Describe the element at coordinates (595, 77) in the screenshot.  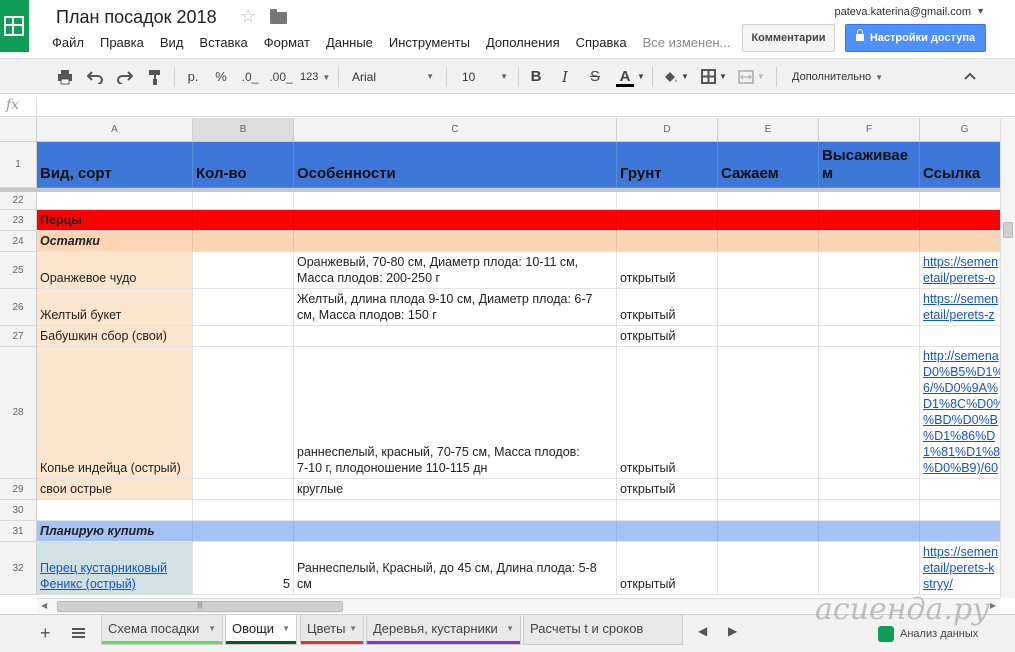
I see `strikethrough-button: S` at that location.